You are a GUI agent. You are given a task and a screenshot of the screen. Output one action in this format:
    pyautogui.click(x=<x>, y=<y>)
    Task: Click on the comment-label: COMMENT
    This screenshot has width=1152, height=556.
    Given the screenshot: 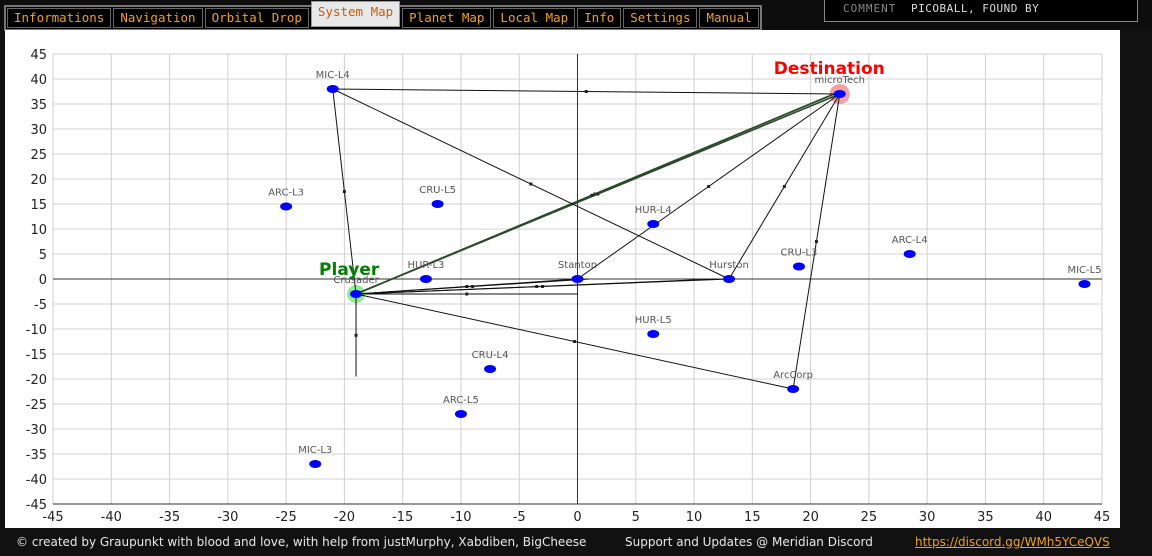 What is the action you would take?
    pyautogui.click(x=870, y=8)
    